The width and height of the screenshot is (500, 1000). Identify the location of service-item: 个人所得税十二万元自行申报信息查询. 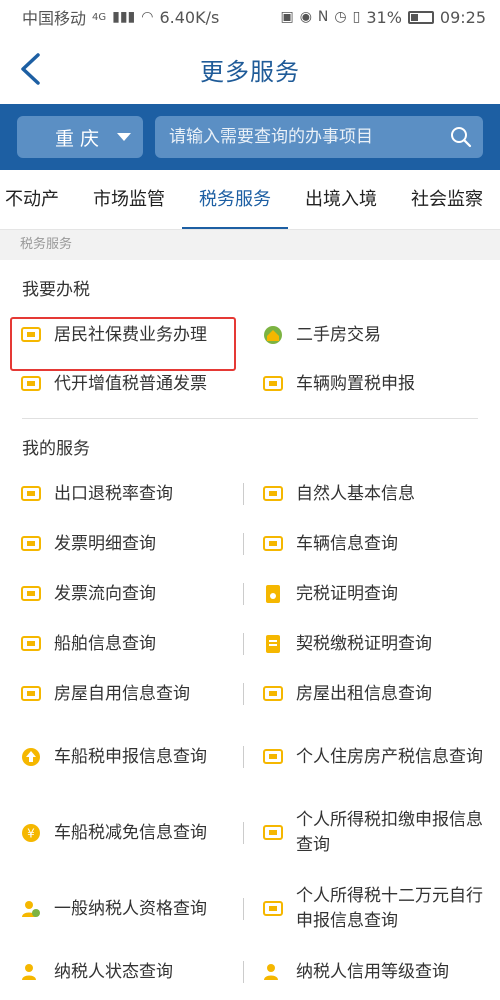
(370, 909).